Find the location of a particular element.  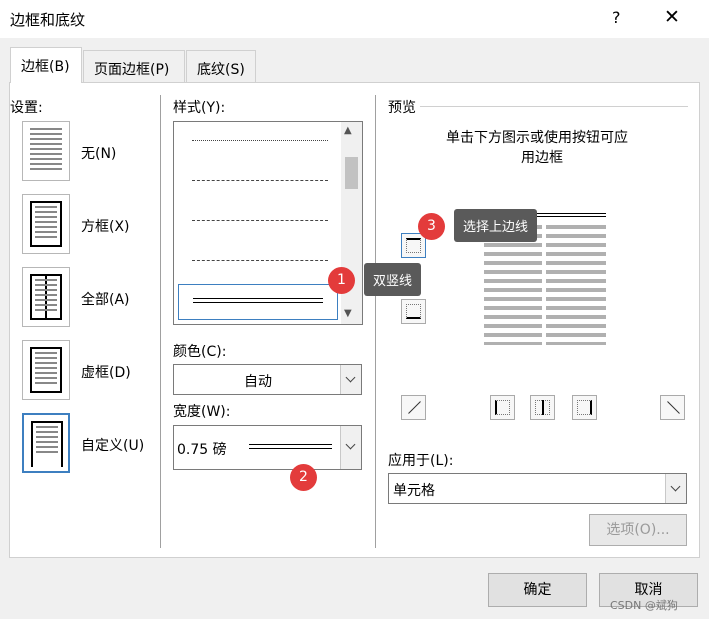

tab-shading: 底纹(S) is located at coordinates (221, 66).